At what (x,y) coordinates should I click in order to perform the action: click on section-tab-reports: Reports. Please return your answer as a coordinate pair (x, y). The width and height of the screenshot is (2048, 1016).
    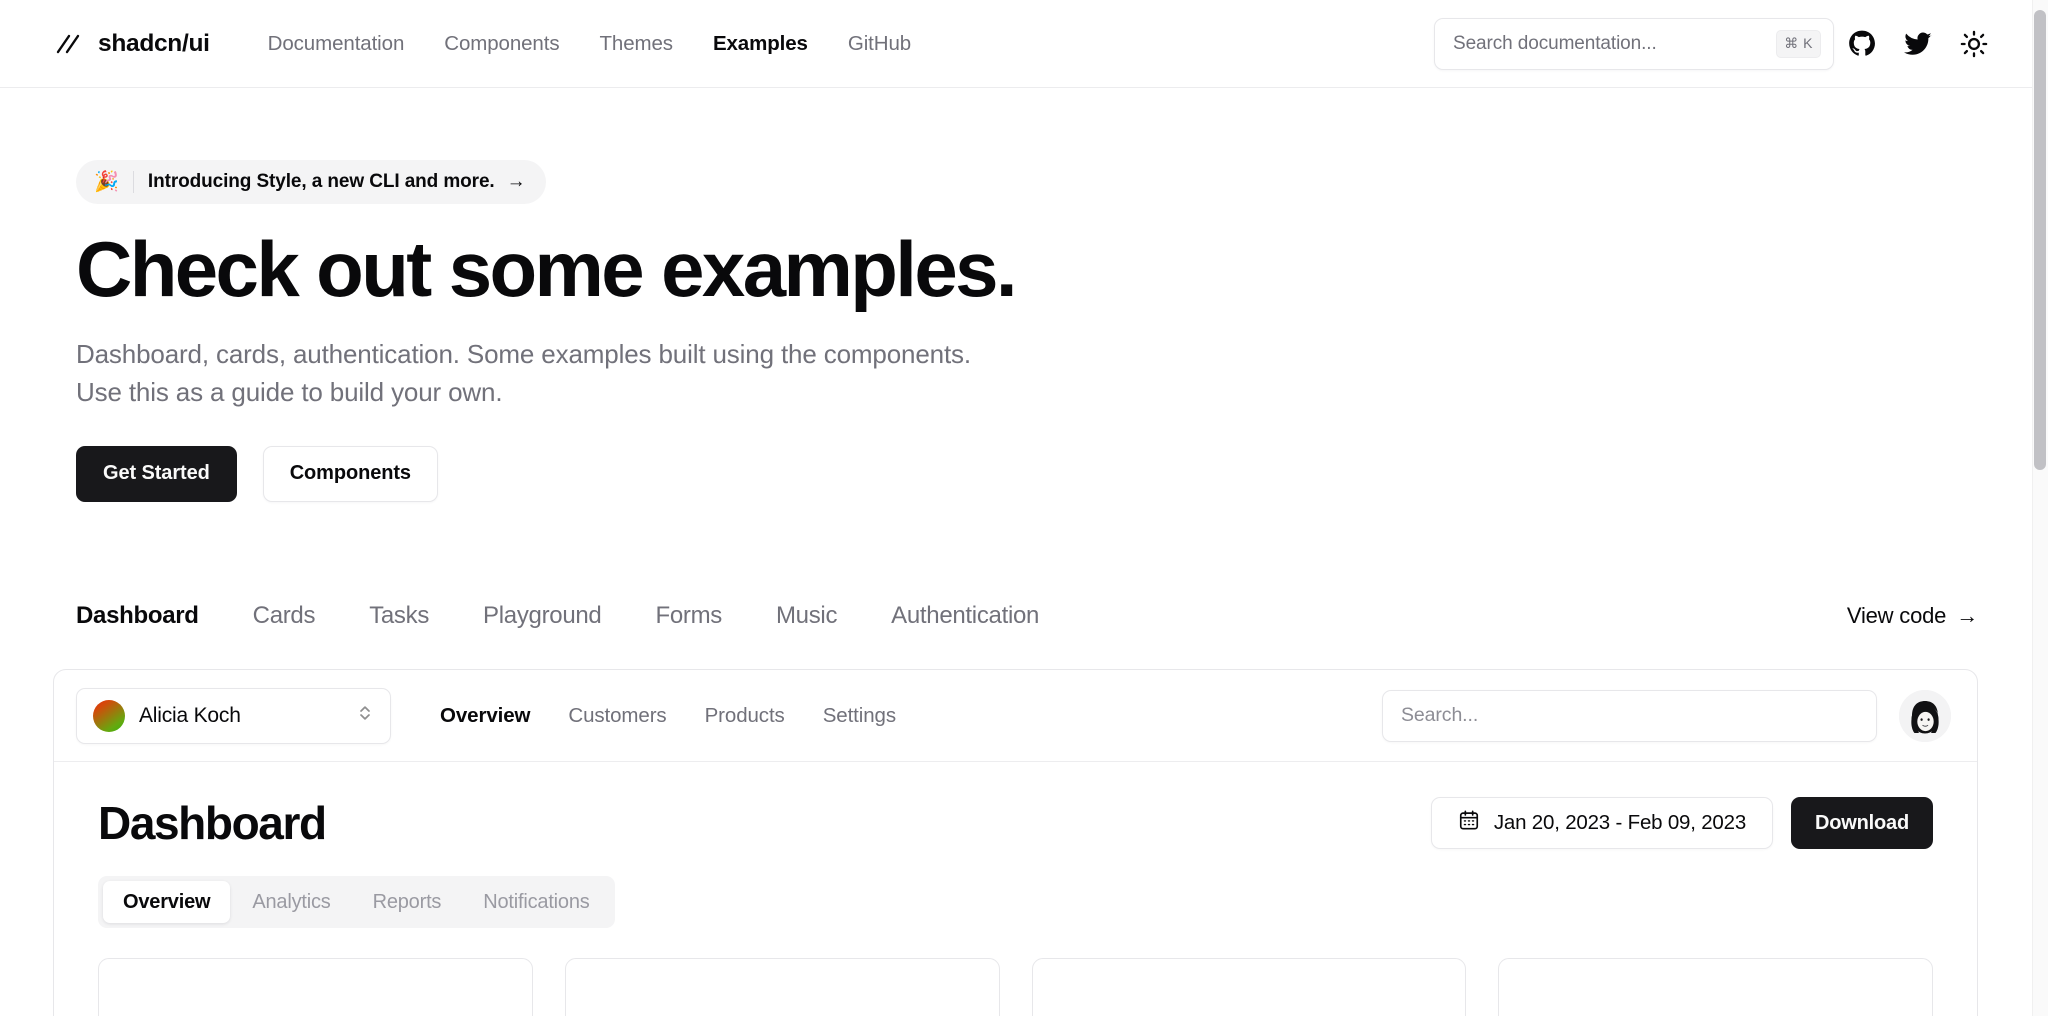
    Looking at the image, I should click on (407, 902).